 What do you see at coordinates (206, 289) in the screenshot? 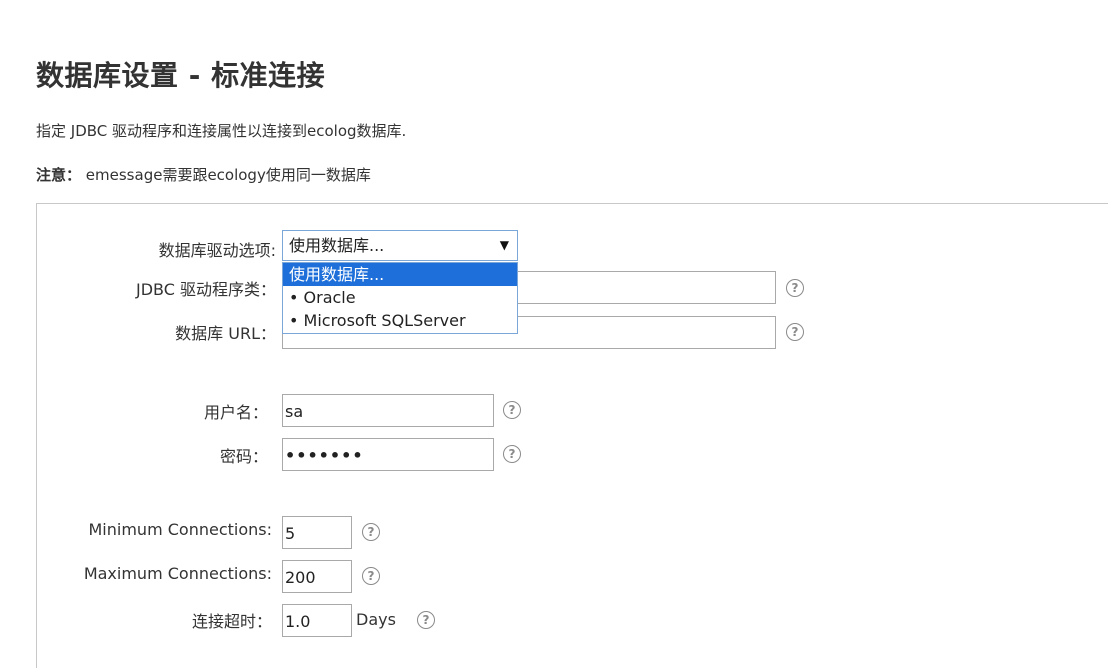
I see `jdbc-driver-class-label: JDBC 驱动程序类：` at bounding box center [206, 289].